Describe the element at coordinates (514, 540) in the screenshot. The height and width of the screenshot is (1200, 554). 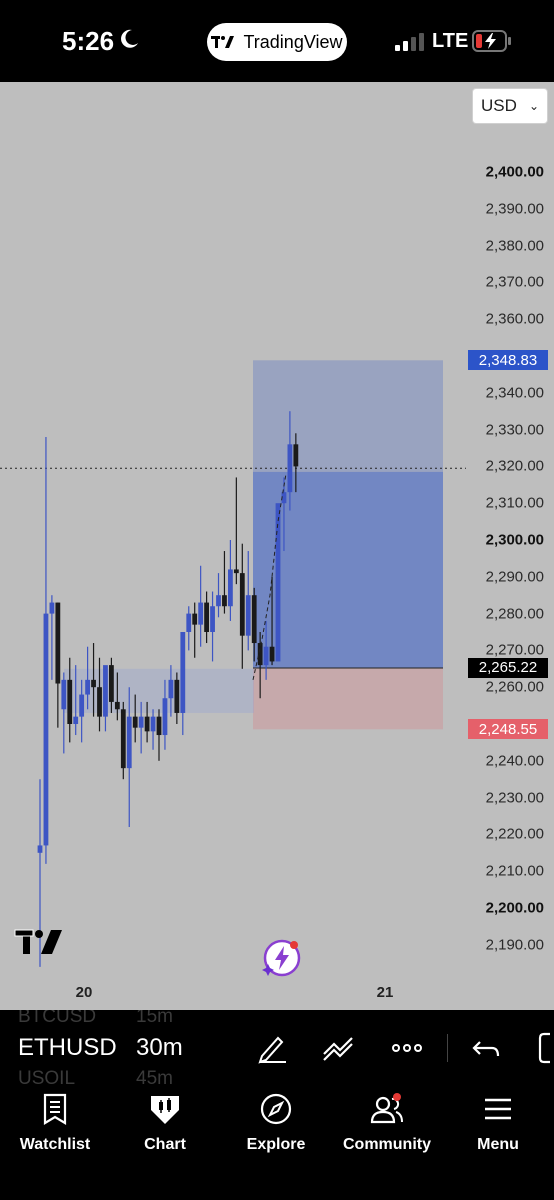
I see `price-axis-label: 2,300.00` at that location.